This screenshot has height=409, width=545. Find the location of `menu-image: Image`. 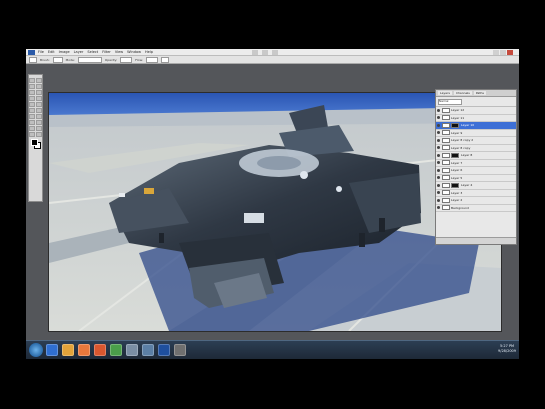

menu-image: Image is located at coordinates (64, 52).